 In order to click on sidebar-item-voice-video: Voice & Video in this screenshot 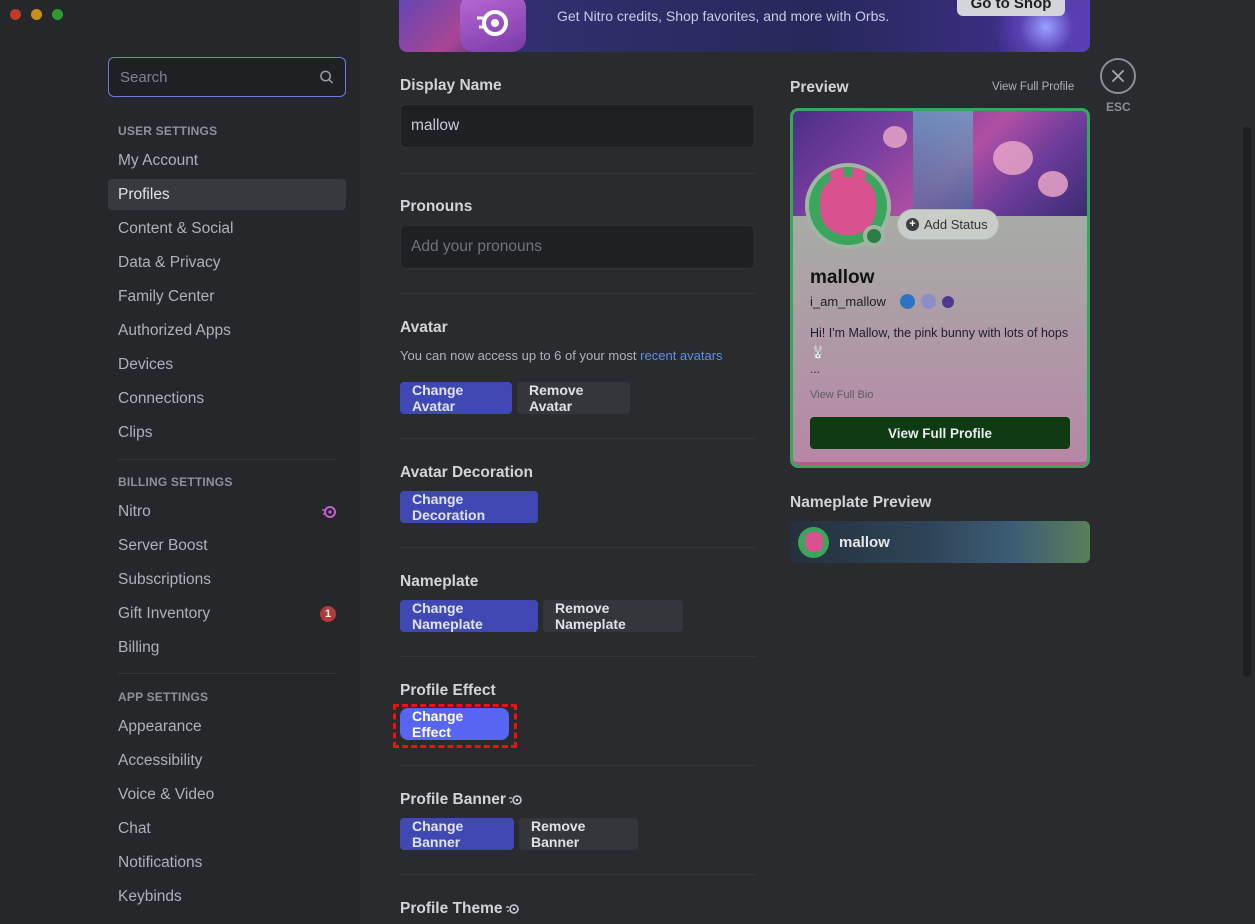, I will do `click(227, 794)`.